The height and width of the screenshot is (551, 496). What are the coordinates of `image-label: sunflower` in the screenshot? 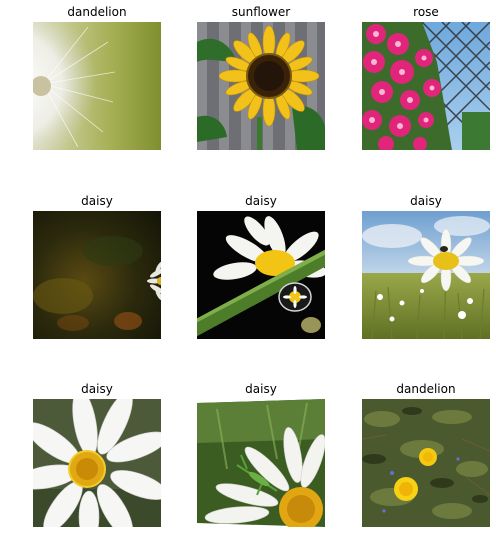 It's located at (261, 12).